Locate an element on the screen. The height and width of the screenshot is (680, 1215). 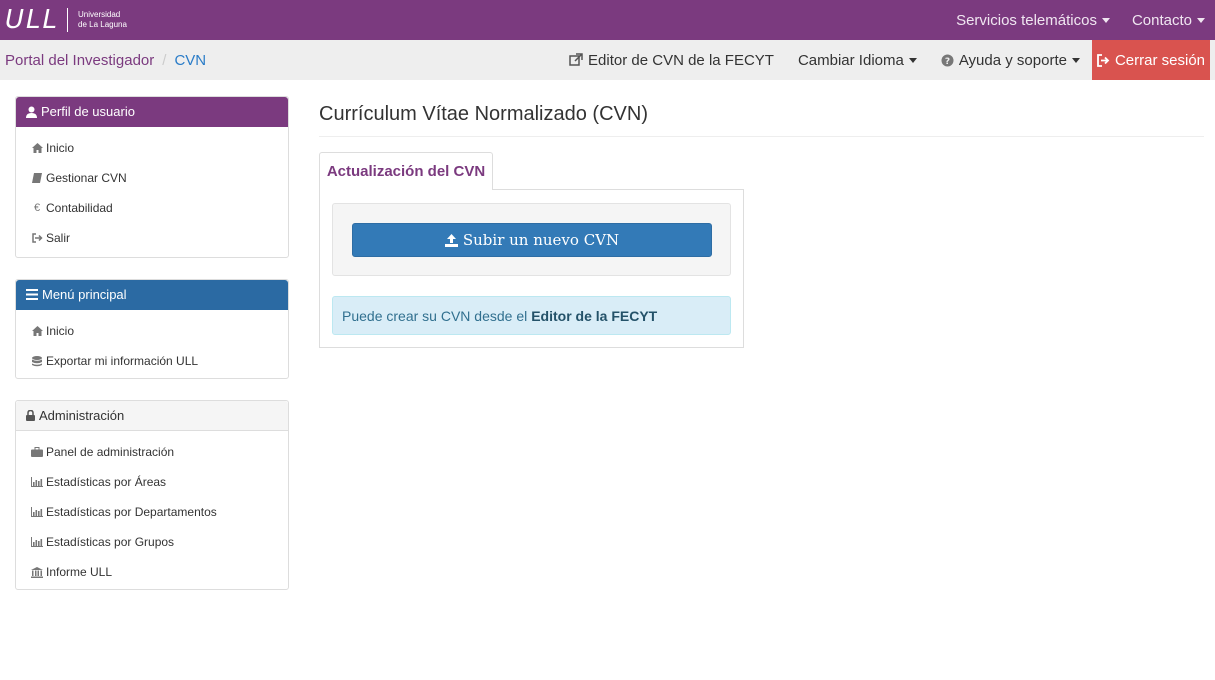
contact-dropdown: Contacto is located at coordinates (1166, 20).